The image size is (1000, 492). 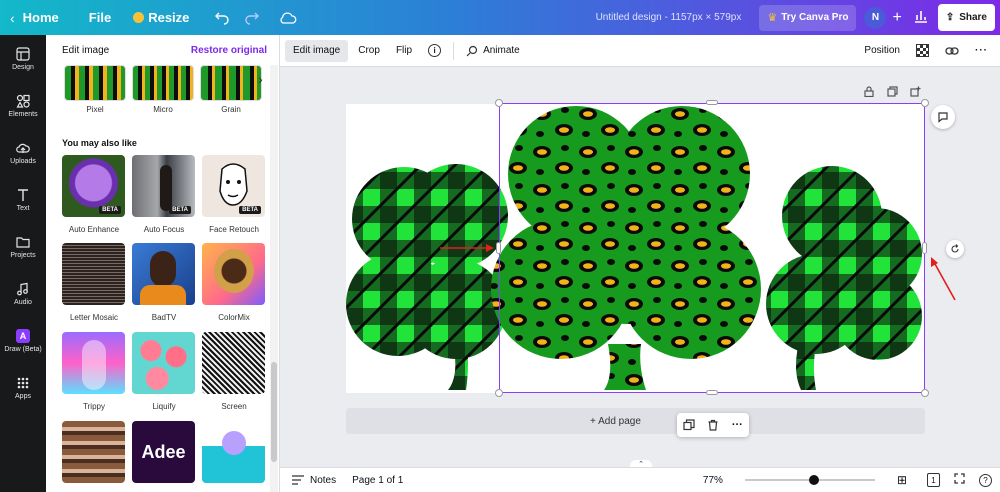 I want to click on sidebar-item-elements: Elements, so click(x=23, y=105).